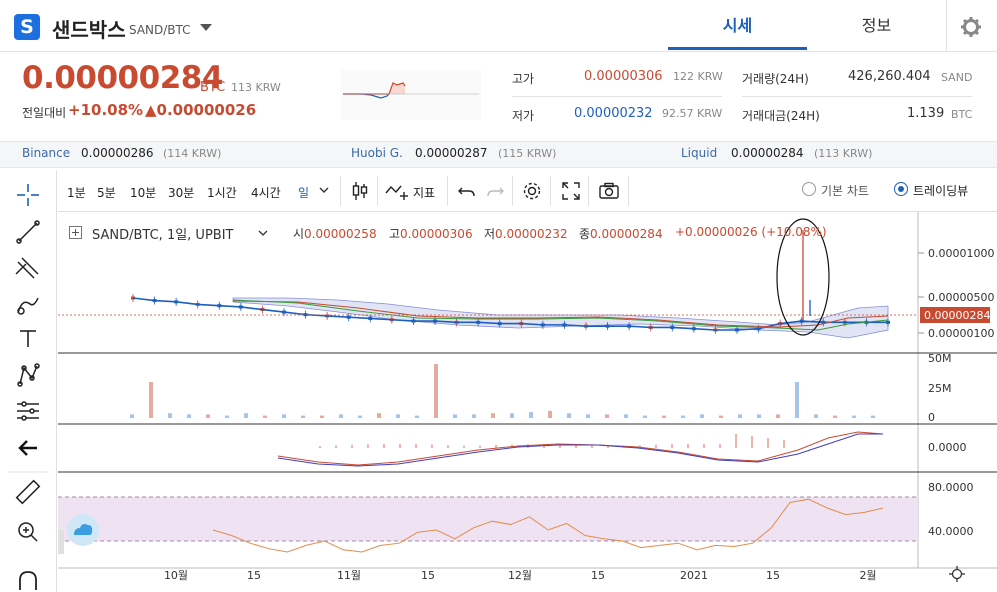 The height and width of the screenshot is (592, 997). I want to click on price-krw: 113 KRW, so click(256, 87).